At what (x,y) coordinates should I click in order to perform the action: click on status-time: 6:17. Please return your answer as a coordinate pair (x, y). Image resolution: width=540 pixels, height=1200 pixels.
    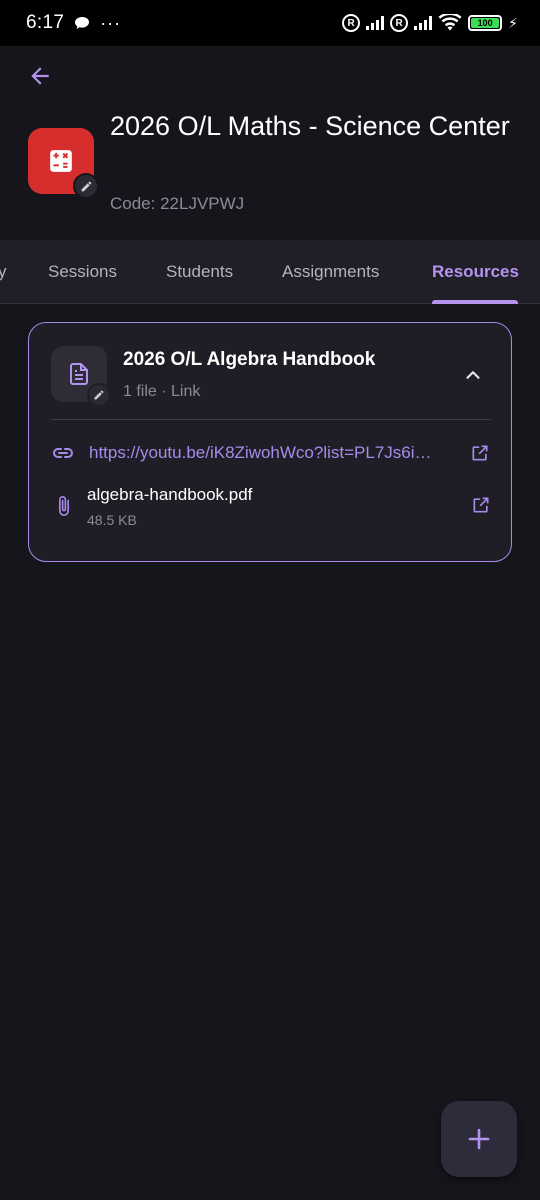
    Looking at the image, I should click on (45, 22).